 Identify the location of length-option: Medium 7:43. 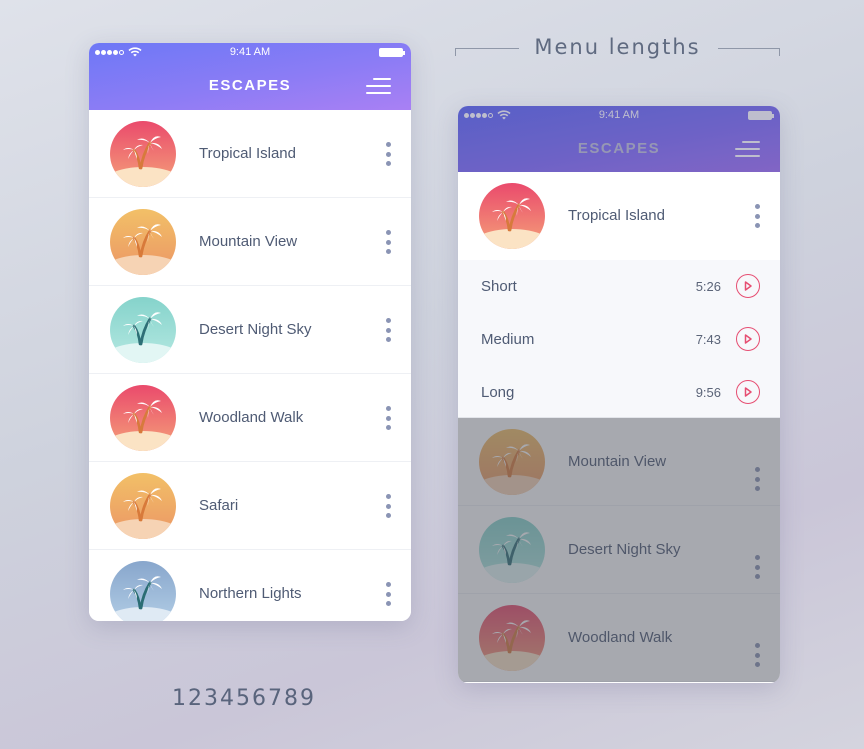
(619, 339).